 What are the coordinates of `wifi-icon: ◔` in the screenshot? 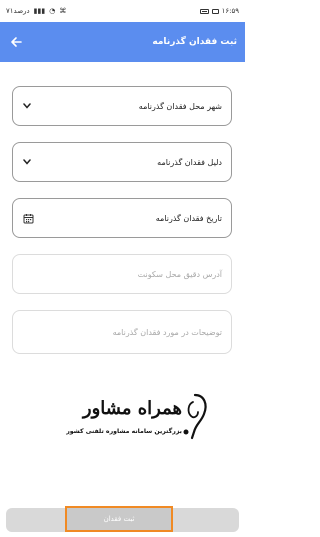 It's located at (52, 11).